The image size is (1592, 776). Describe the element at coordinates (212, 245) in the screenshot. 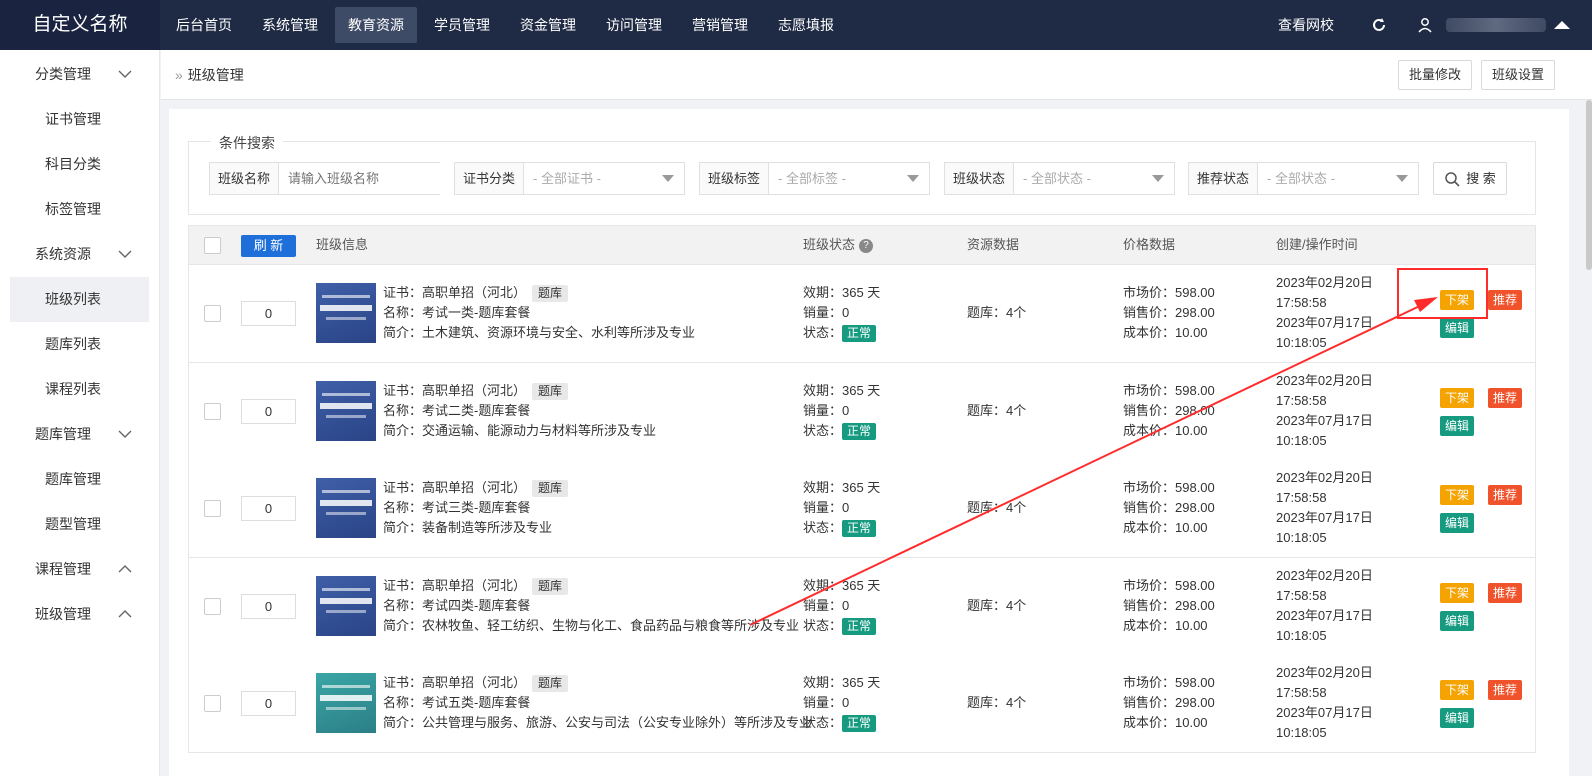

I see `select-all-checkbox` at that location.